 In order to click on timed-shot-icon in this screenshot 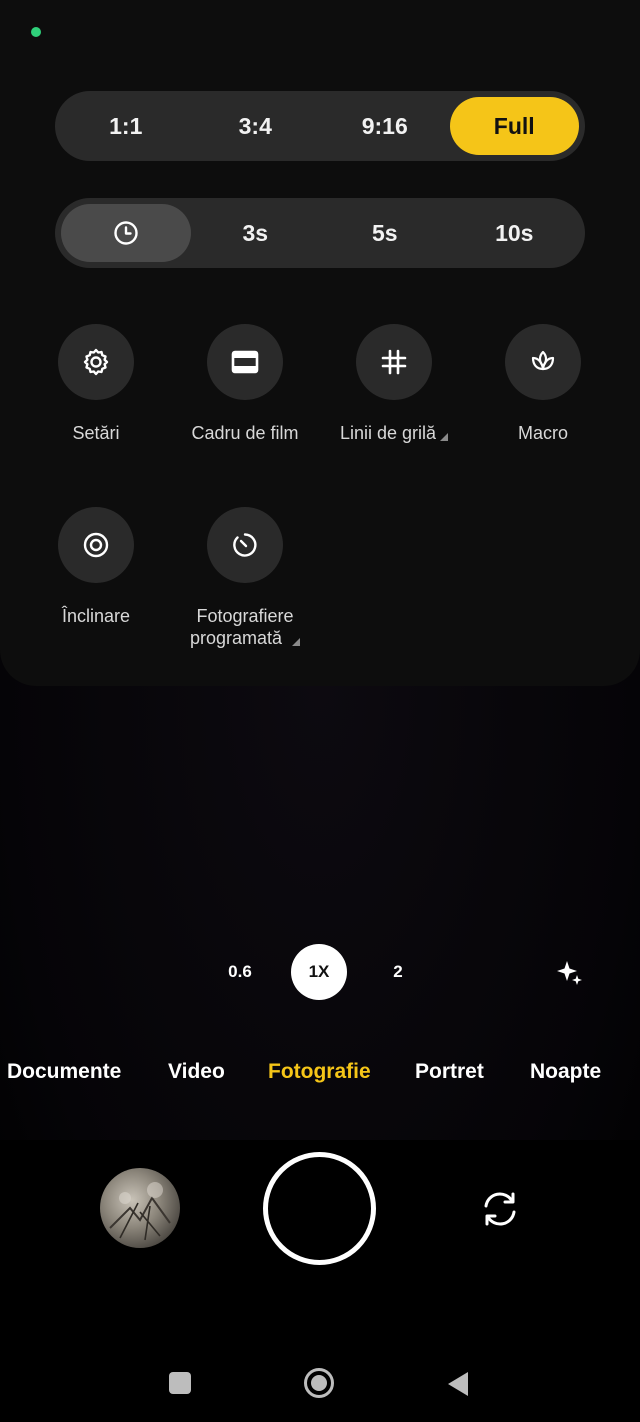, I will do `click(245, 545)`.